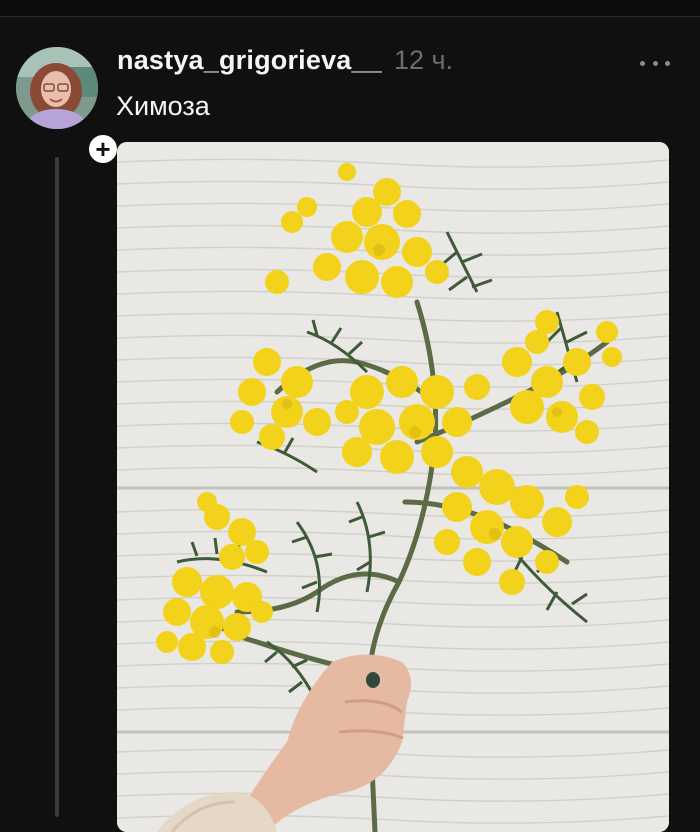 Image resolution: width=700 pixels, height=832 pixels. I want to click on top-divider, so click(350, 8).